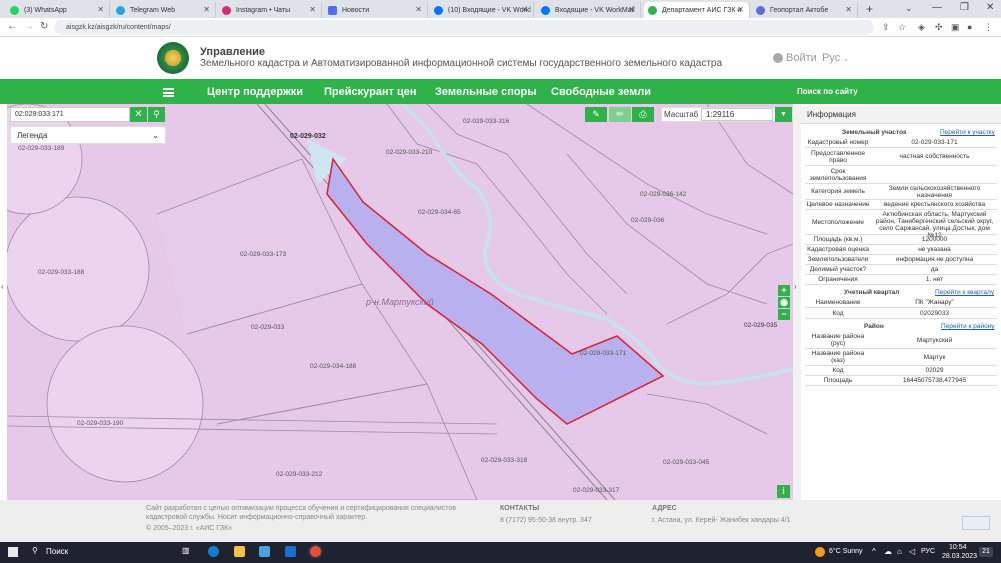  Describe the element at coordinates (264, 551) in the screenshot. I see `store-icon` at that location.